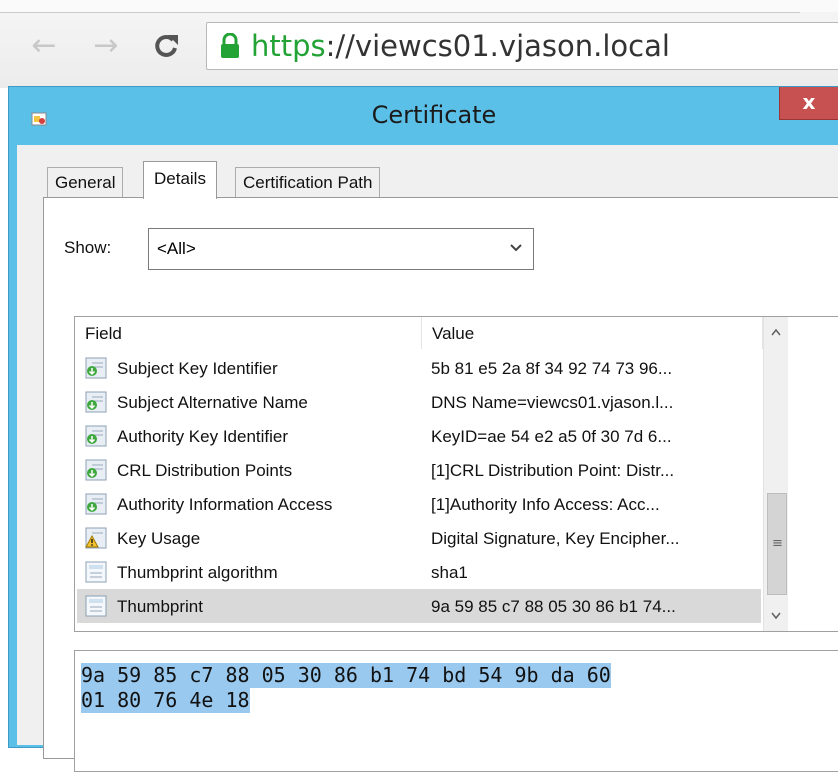 The image size is (838, 772). What do you see at coordinates (248, 333) in the screenshot?
I see `column-header-field: Field` at bounding box center [248, 333].